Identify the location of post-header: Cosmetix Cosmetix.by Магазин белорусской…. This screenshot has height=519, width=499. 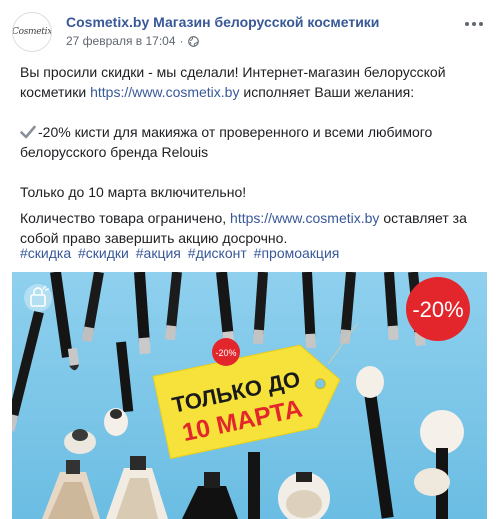
(249, 34).